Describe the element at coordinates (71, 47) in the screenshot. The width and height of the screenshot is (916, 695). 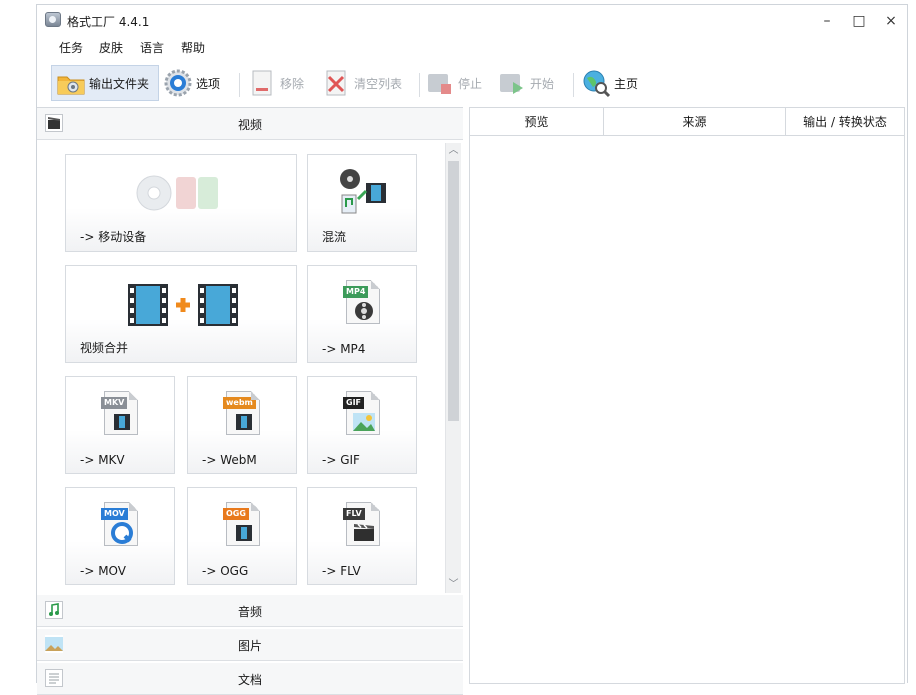
I see `menu-task: 任务` at that location.